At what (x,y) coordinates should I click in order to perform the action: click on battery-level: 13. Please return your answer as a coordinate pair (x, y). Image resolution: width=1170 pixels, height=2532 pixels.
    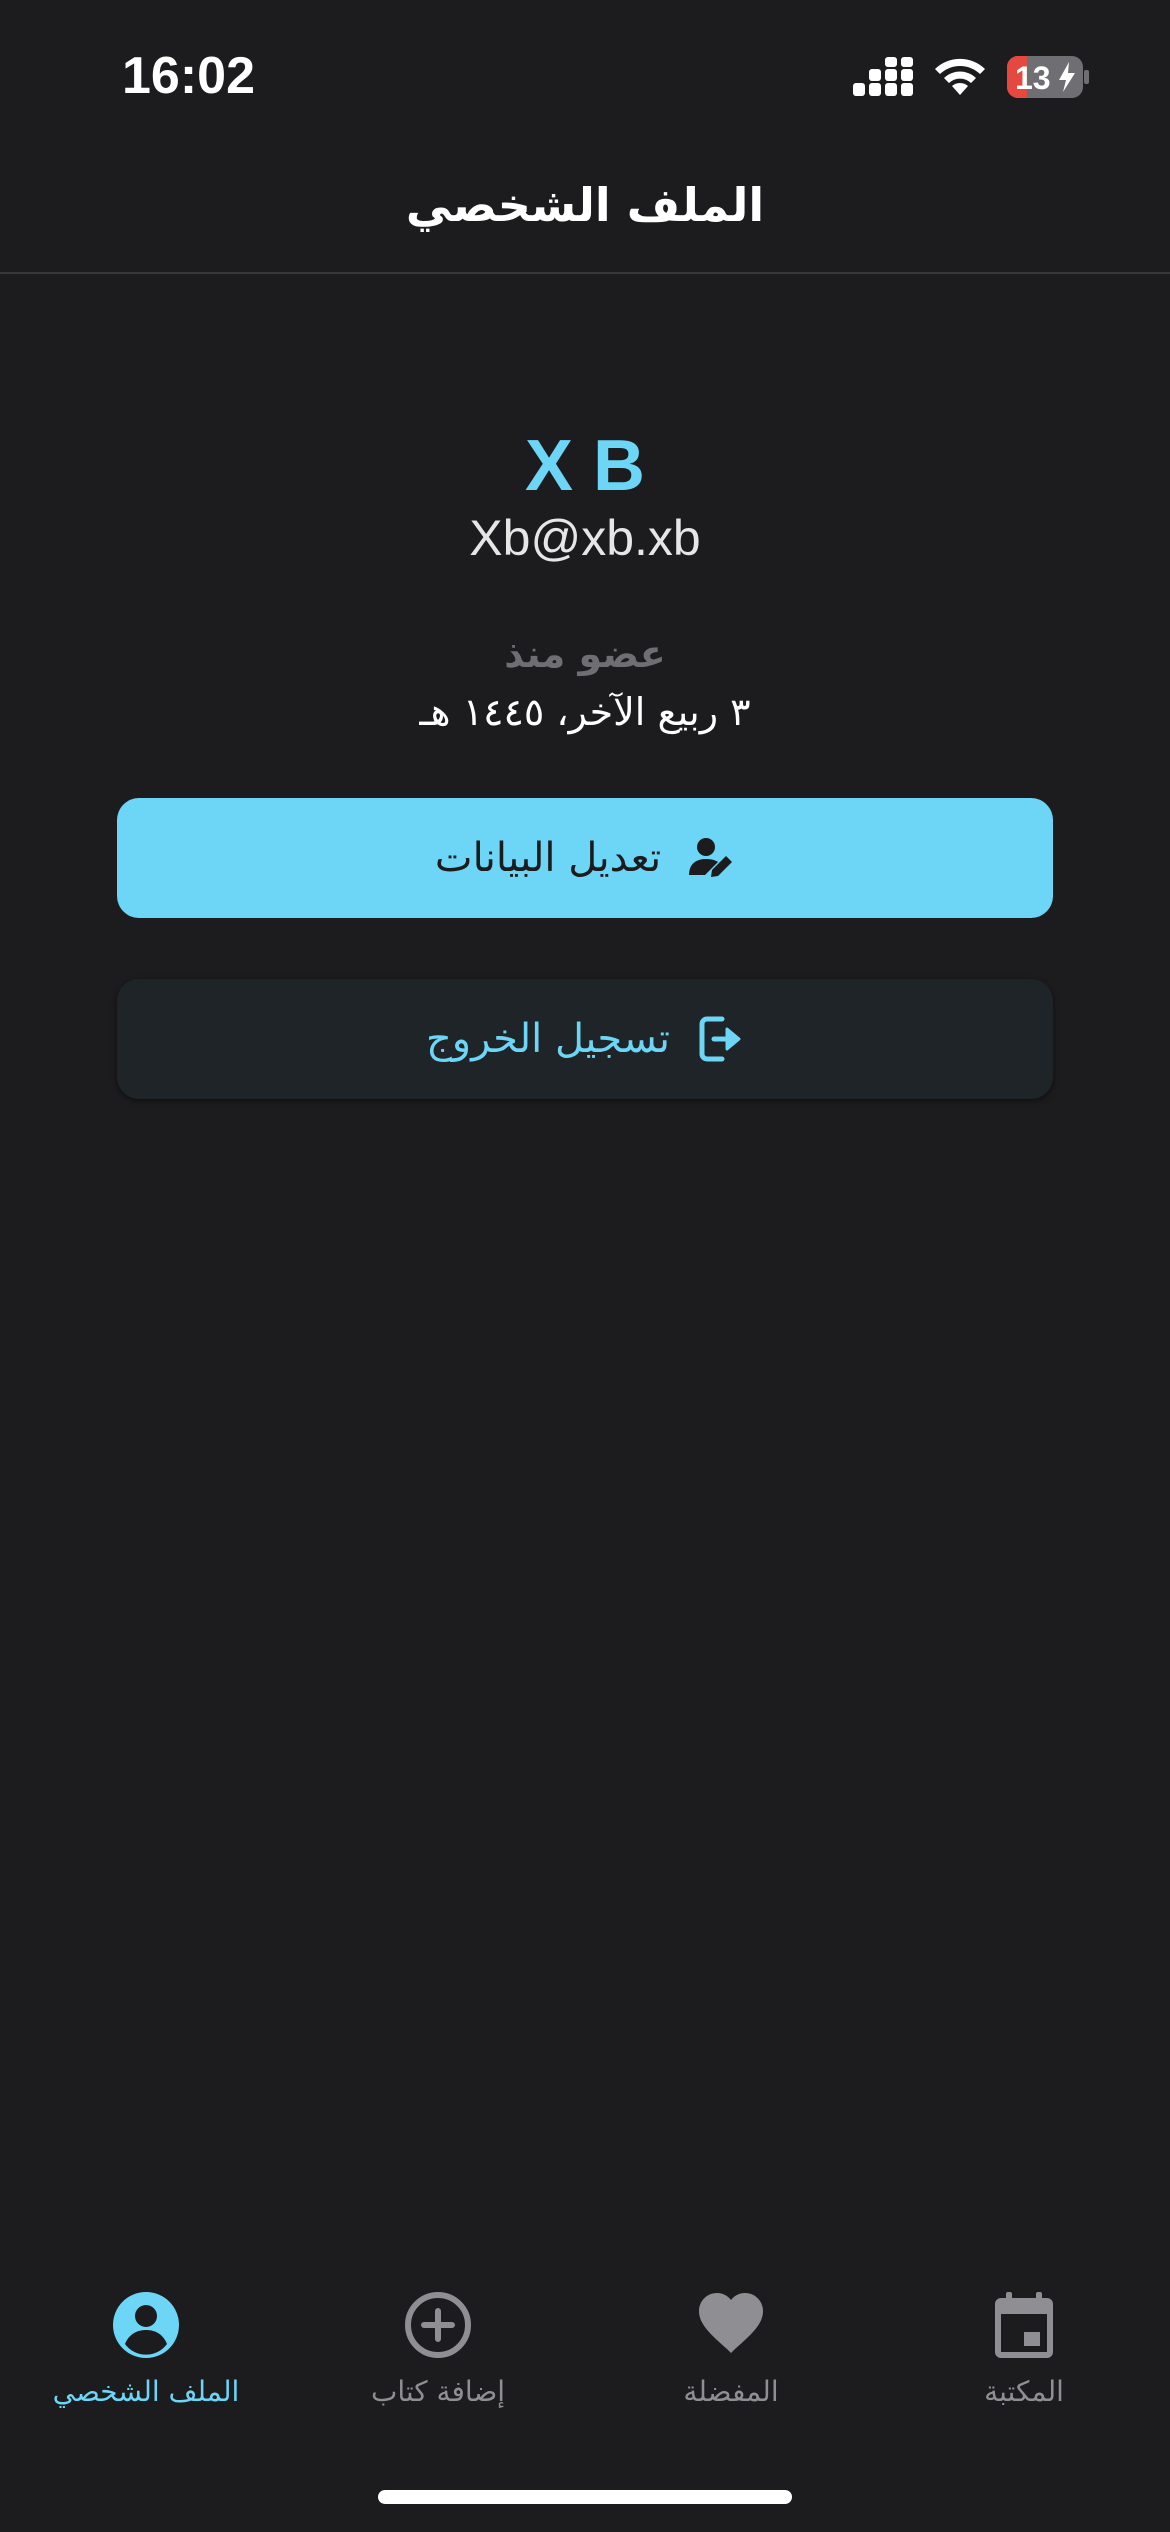
    Looking at the image, I should click on (1033, 78).